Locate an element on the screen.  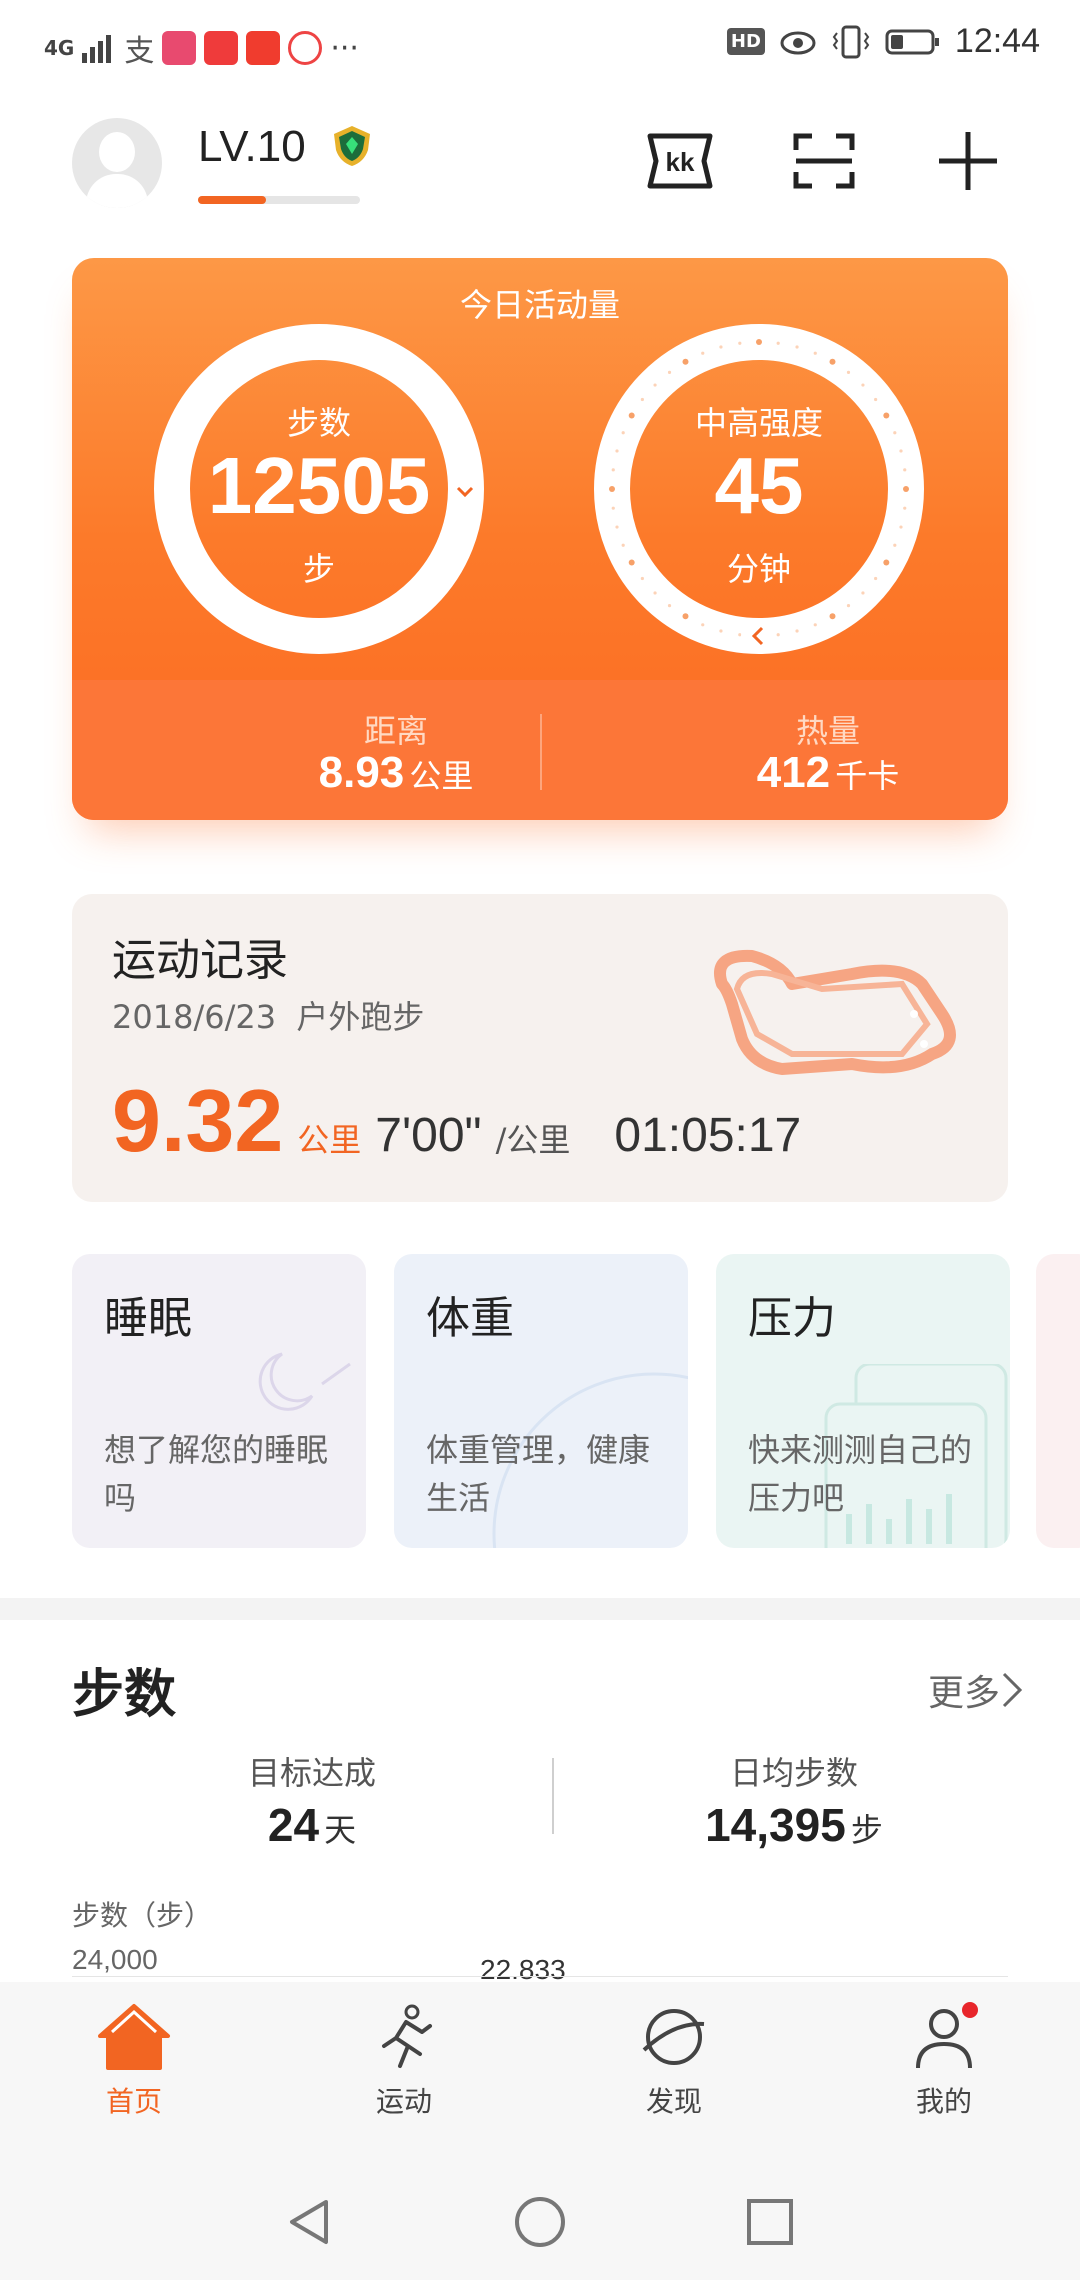
alipay-icon: 支 is located at coordinates (139, 51).